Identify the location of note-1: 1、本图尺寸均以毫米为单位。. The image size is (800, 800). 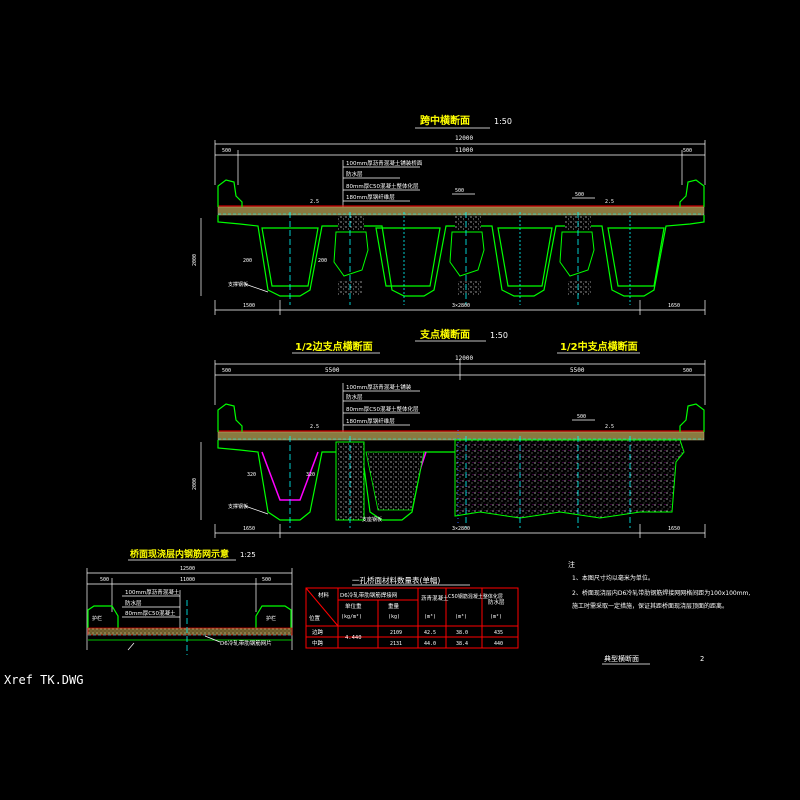
(613, 578).